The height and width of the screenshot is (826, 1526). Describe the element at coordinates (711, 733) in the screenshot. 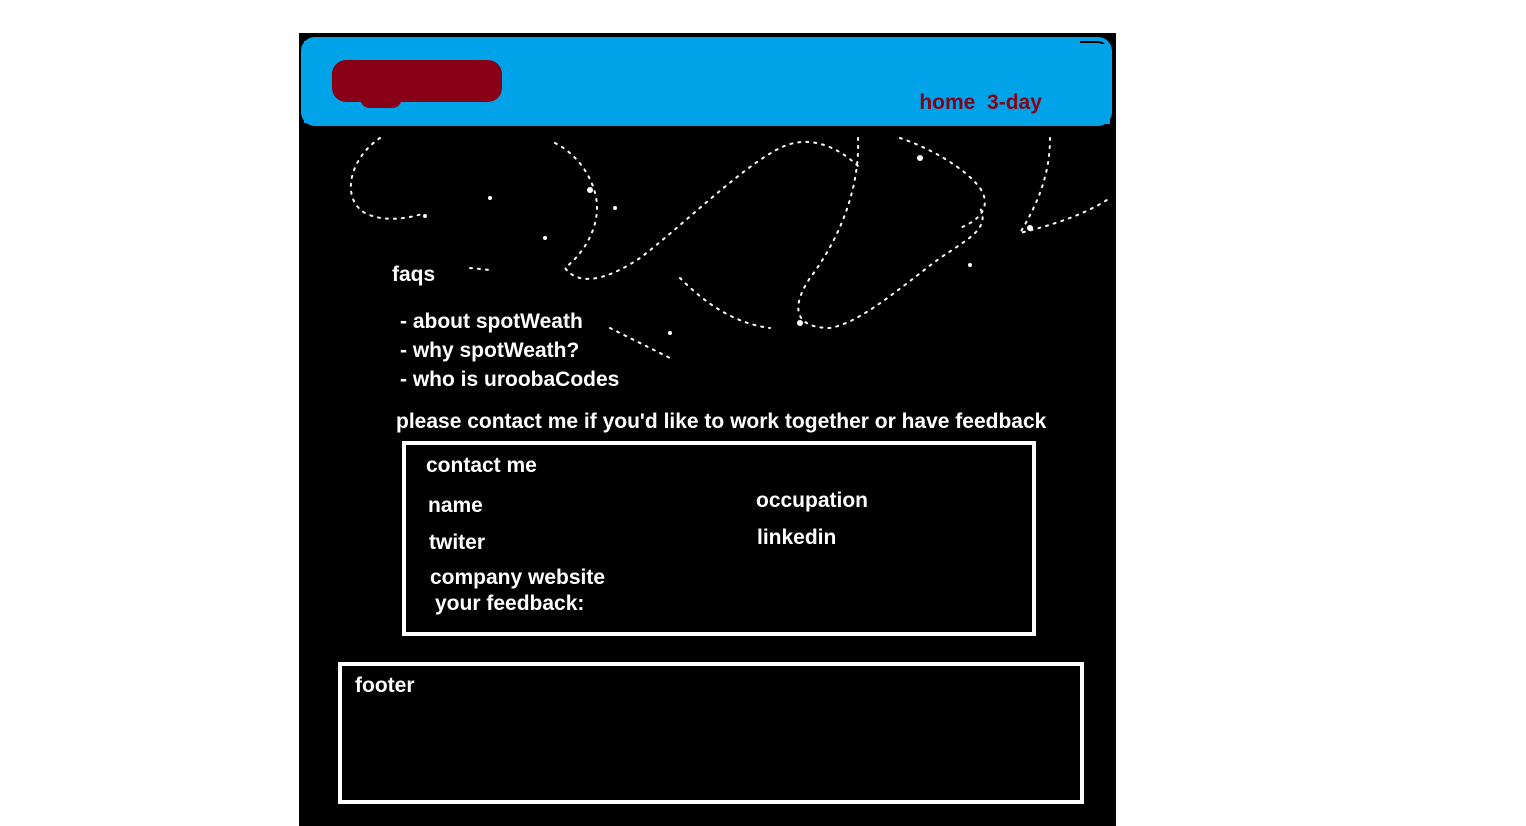

I see `footer-box` at that location.